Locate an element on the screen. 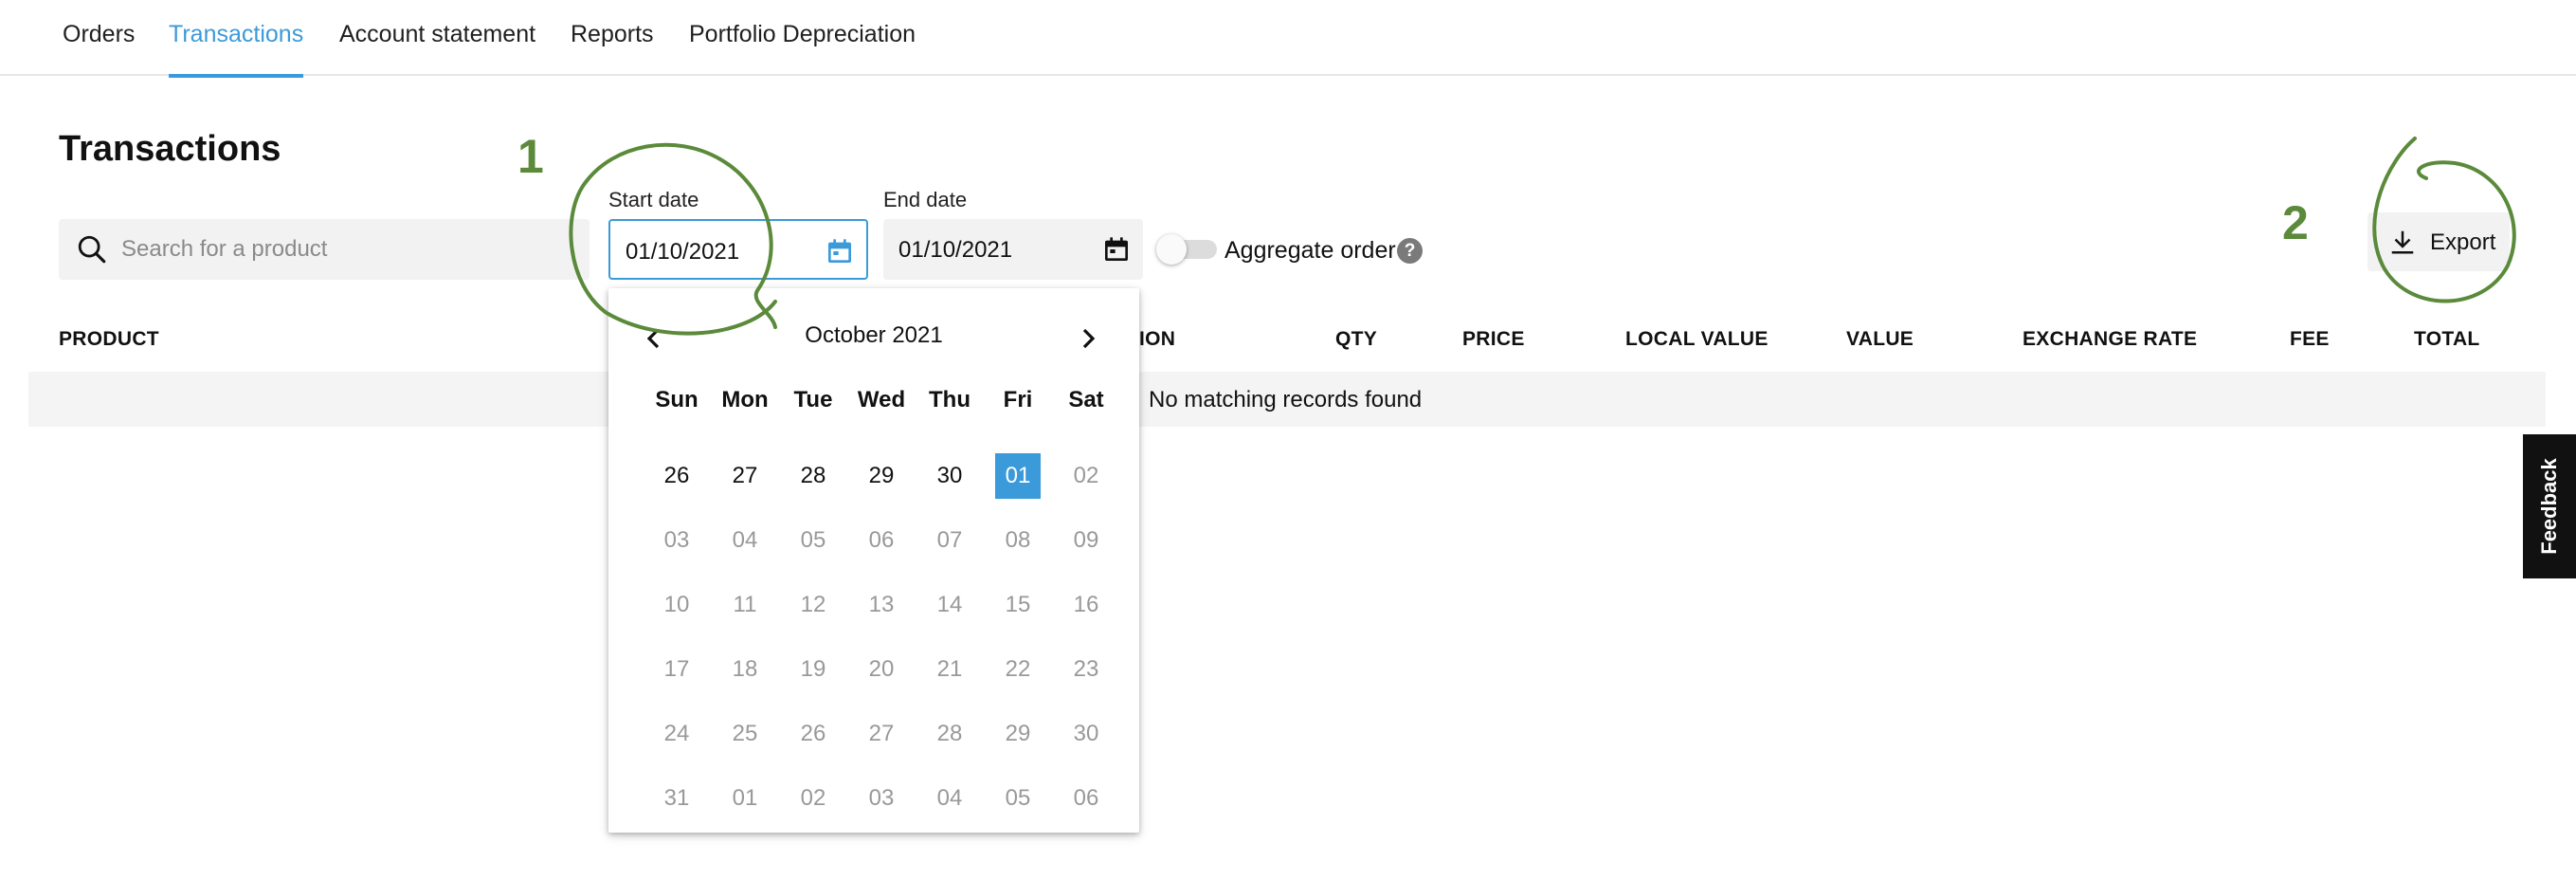 The height and width of the screenshot is (880, 2576). weekday-header: Tue is located at coordinates (813, 399).